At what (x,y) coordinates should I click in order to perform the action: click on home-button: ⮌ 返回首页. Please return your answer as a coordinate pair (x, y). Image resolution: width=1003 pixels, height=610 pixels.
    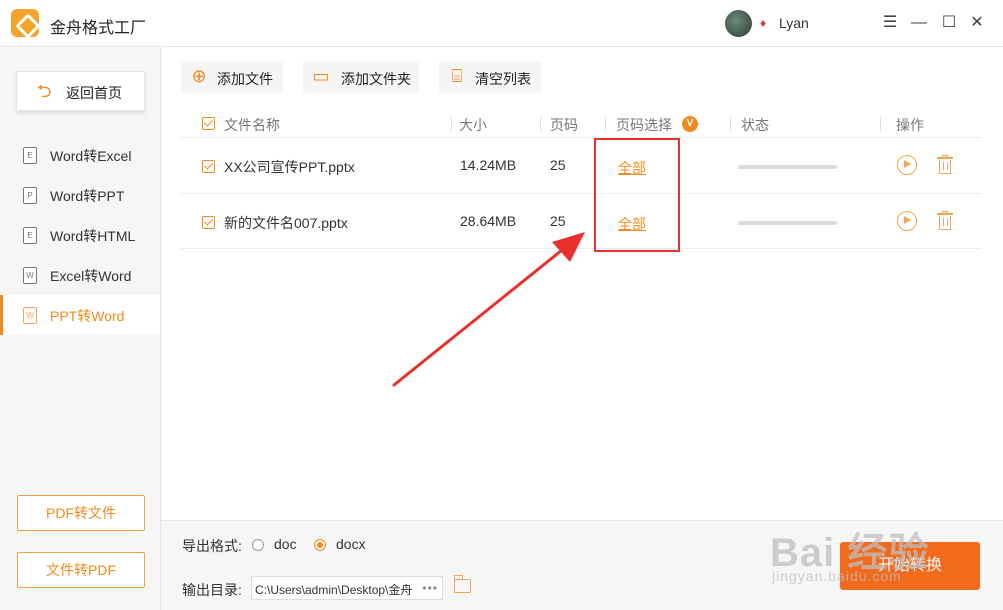
    Looking at the image, I should click on (80, 91).